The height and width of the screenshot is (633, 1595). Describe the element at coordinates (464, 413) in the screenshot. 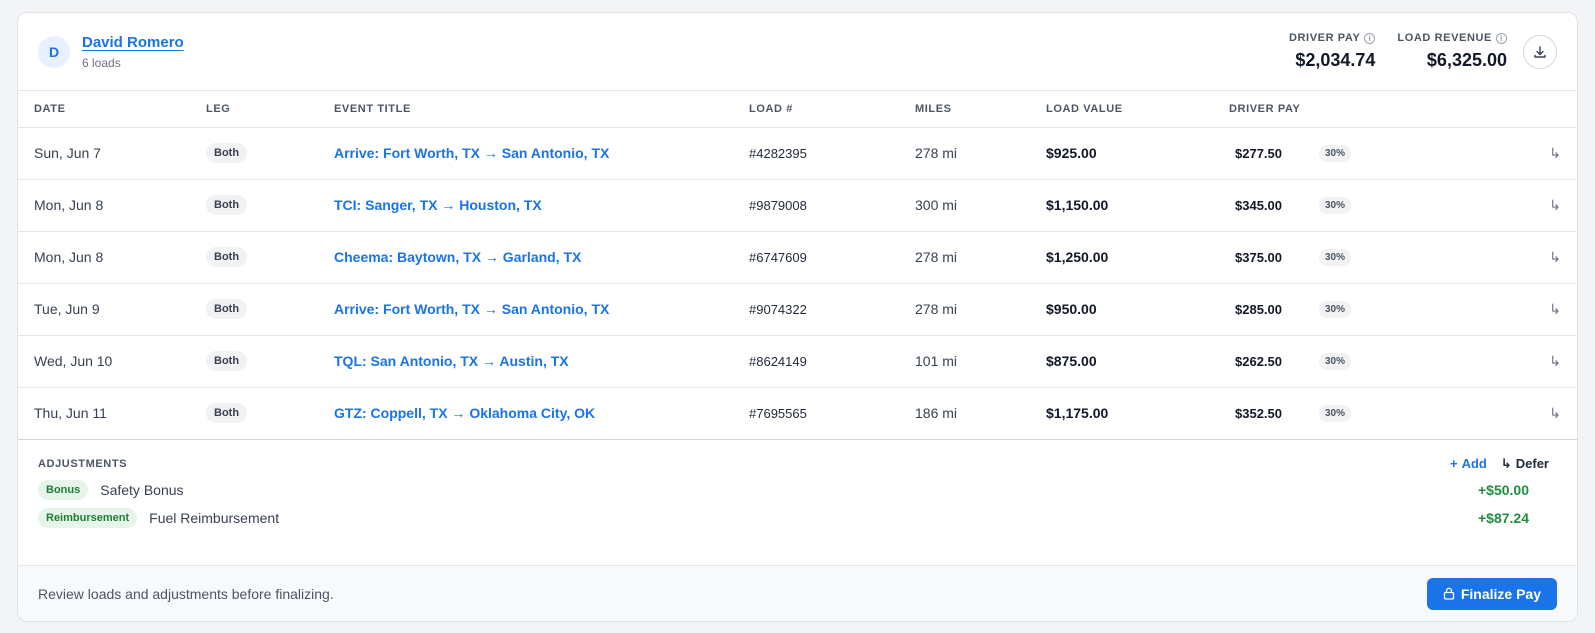

I see `event-title-link: GTZ: Coppell, TX → Oklahoma City, OK` at that location.